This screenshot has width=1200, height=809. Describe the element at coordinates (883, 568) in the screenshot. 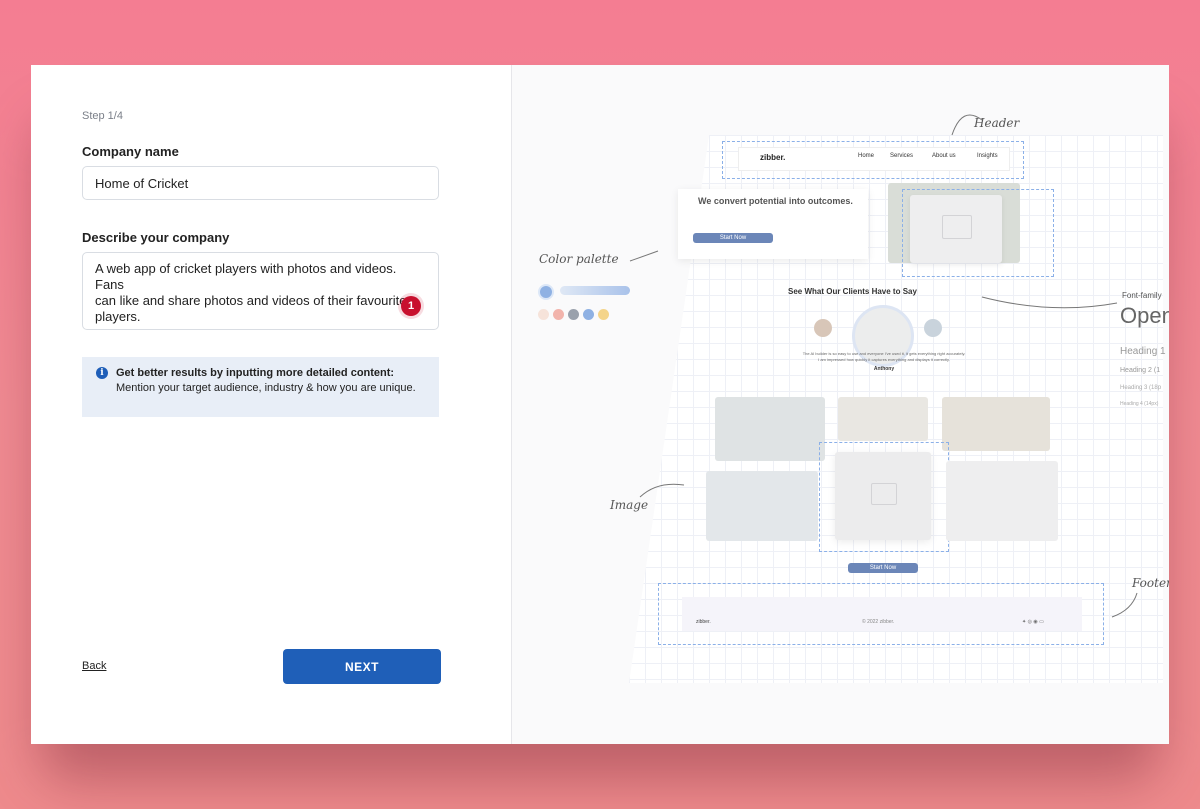

I see `gallery-button: Start Now` at that location.